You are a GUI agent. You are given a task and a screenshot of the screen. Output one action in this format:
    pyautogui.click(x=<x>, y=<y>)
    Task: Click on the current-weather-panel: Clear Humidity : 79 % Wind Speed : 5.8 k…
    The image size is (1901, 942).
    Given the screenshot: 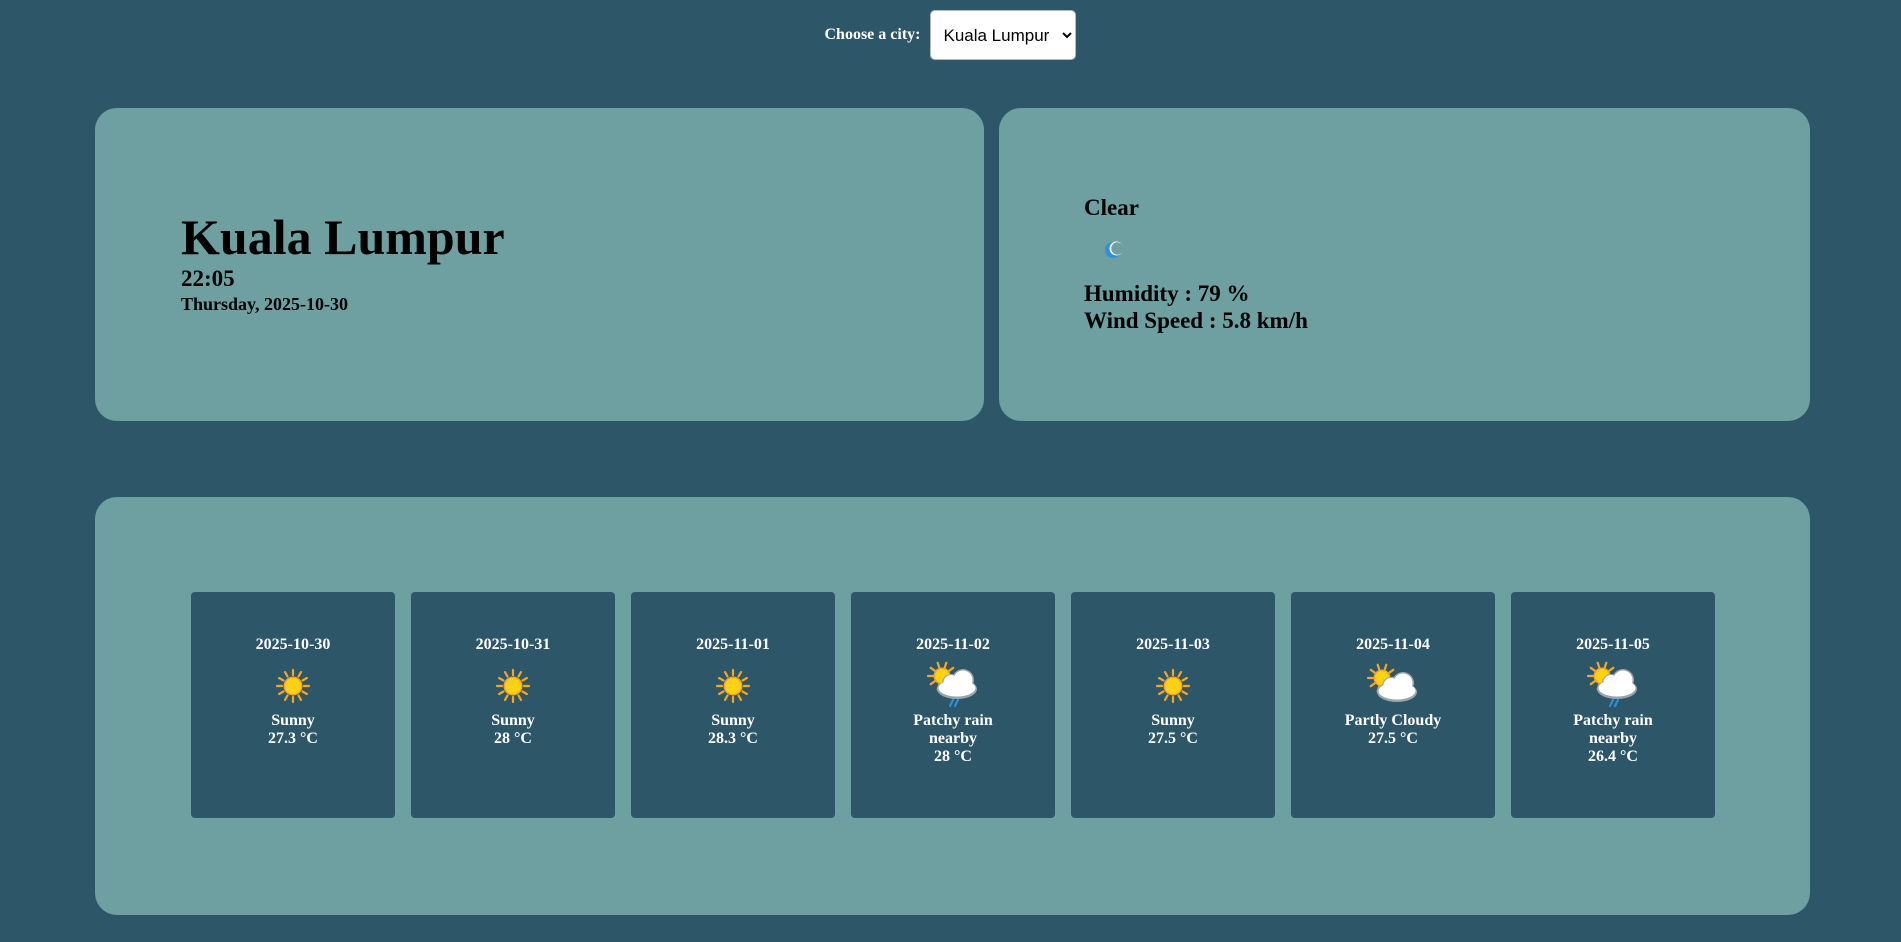 What is the action you would take?
    pyautogui.click(x=1404, y=264)
    